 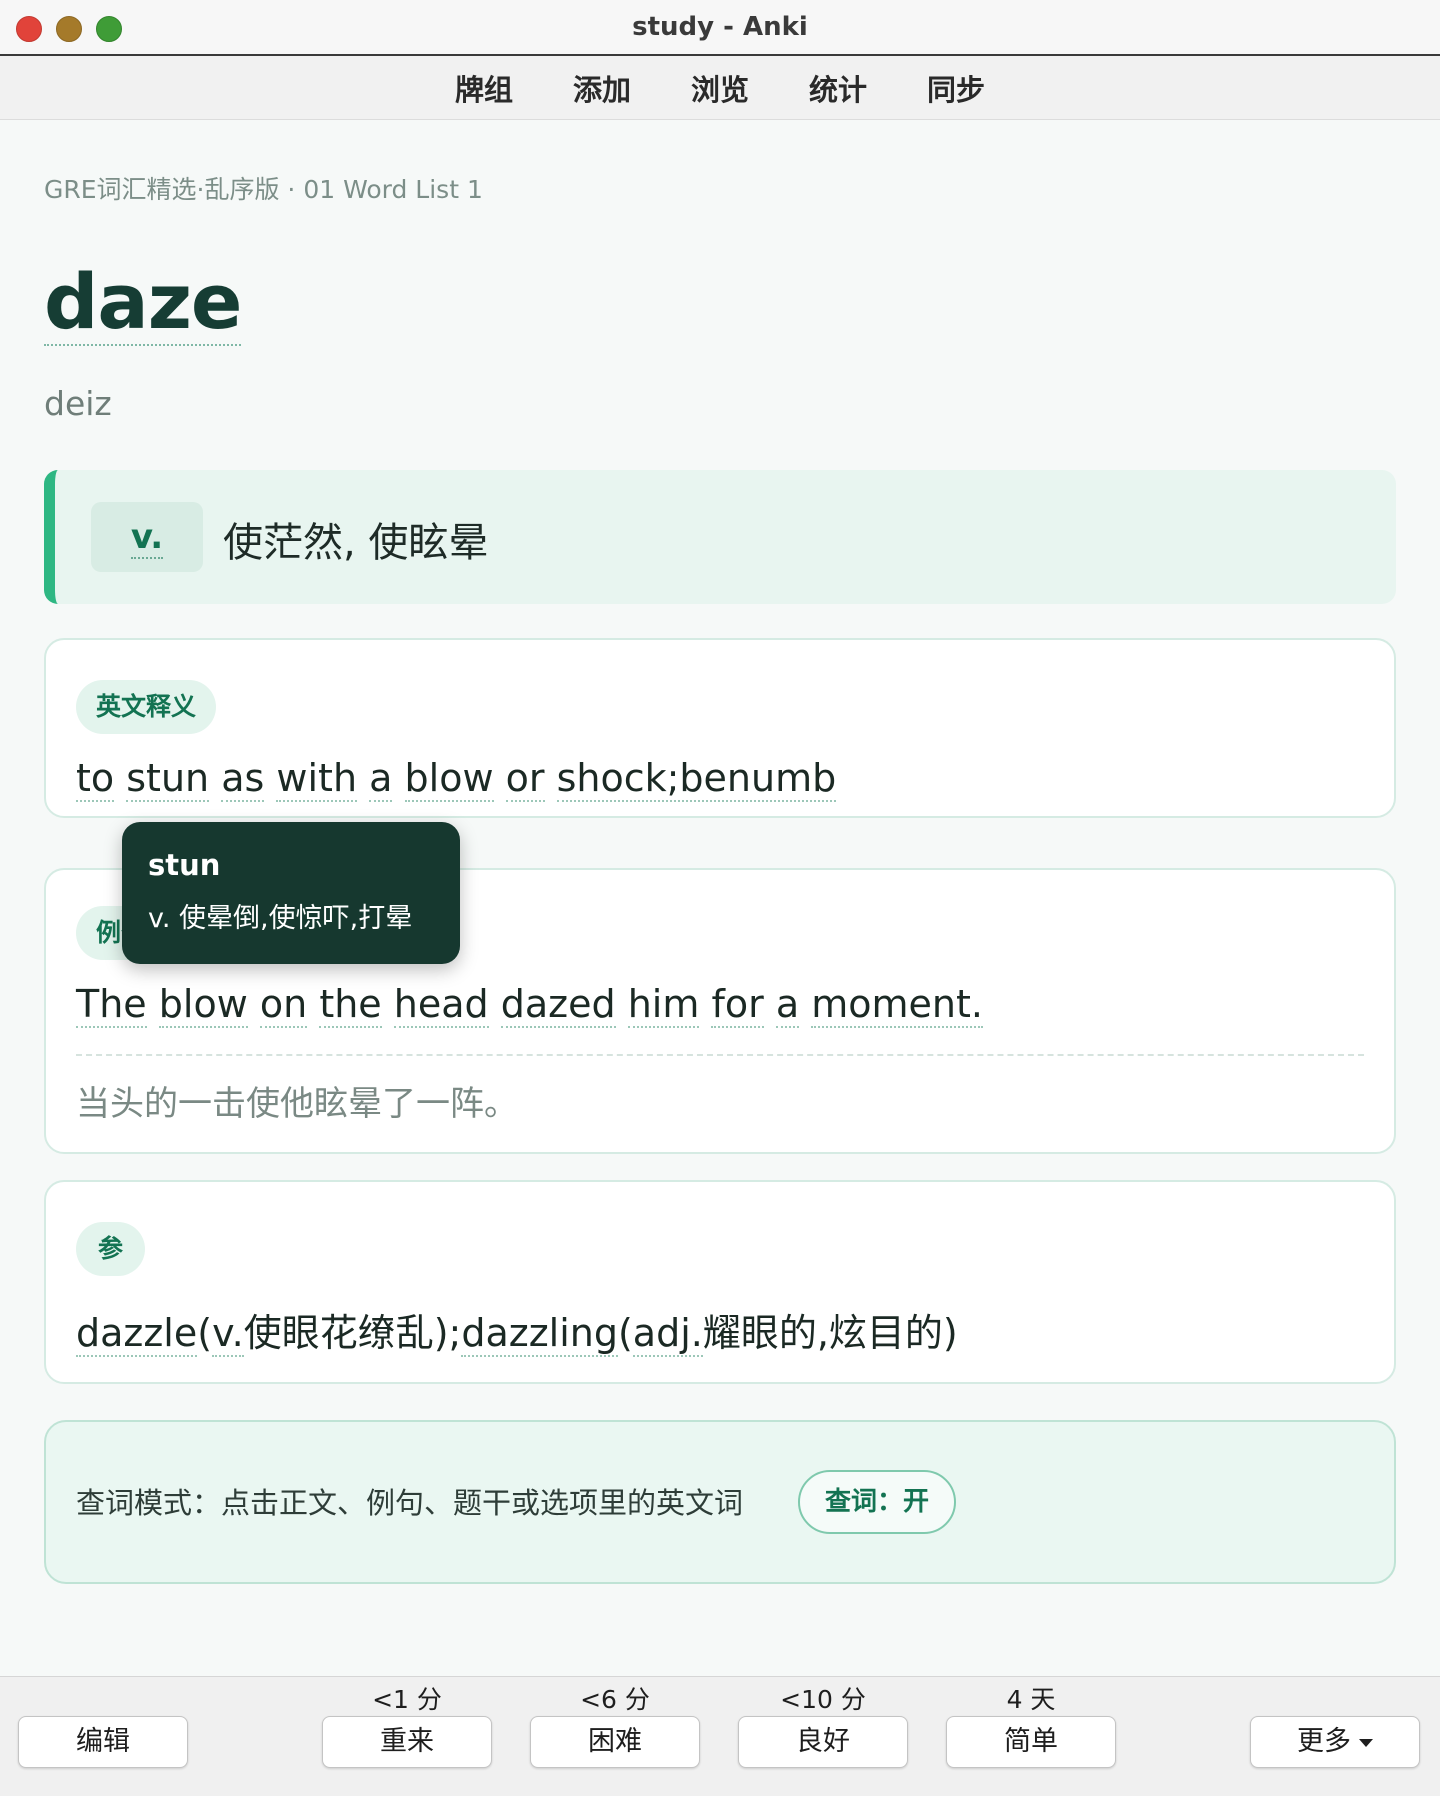 I want to click on more-button: 更多, so click(x=1335, y=1742).